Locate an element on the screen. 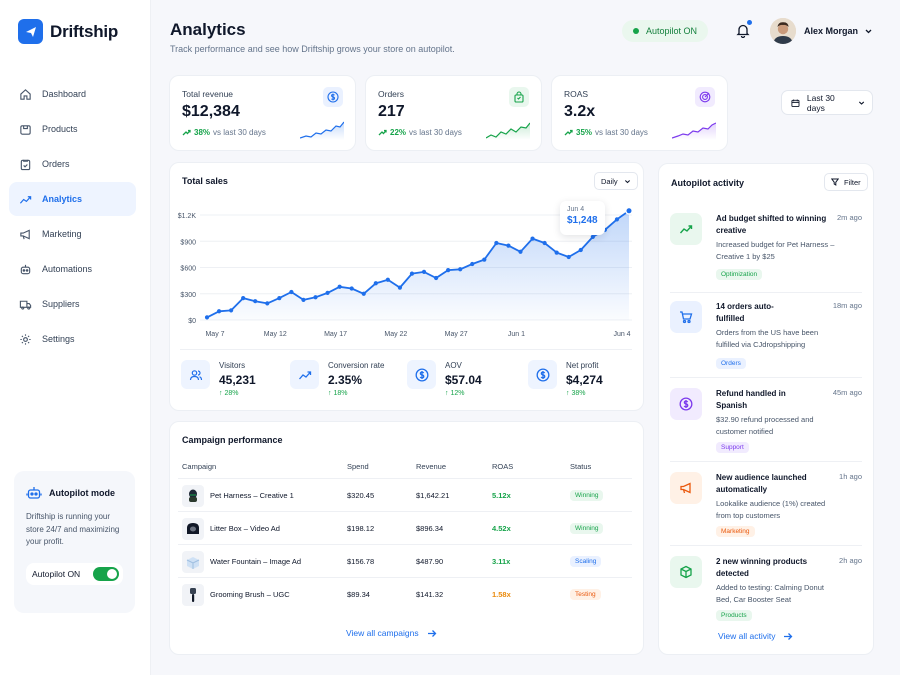  column-header-roas: ROAS is located at coordinates (502, 466).